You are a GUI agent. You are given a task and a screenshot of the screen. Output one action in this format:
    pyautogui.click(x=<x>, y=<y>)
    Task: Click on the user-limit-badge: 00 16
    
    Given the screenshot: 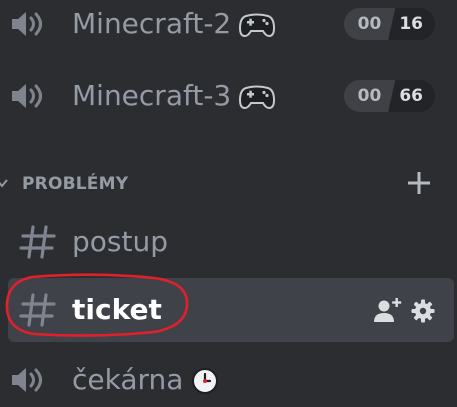 What is the action you would take?
    pyautogui.click(x=389, y=24)
    